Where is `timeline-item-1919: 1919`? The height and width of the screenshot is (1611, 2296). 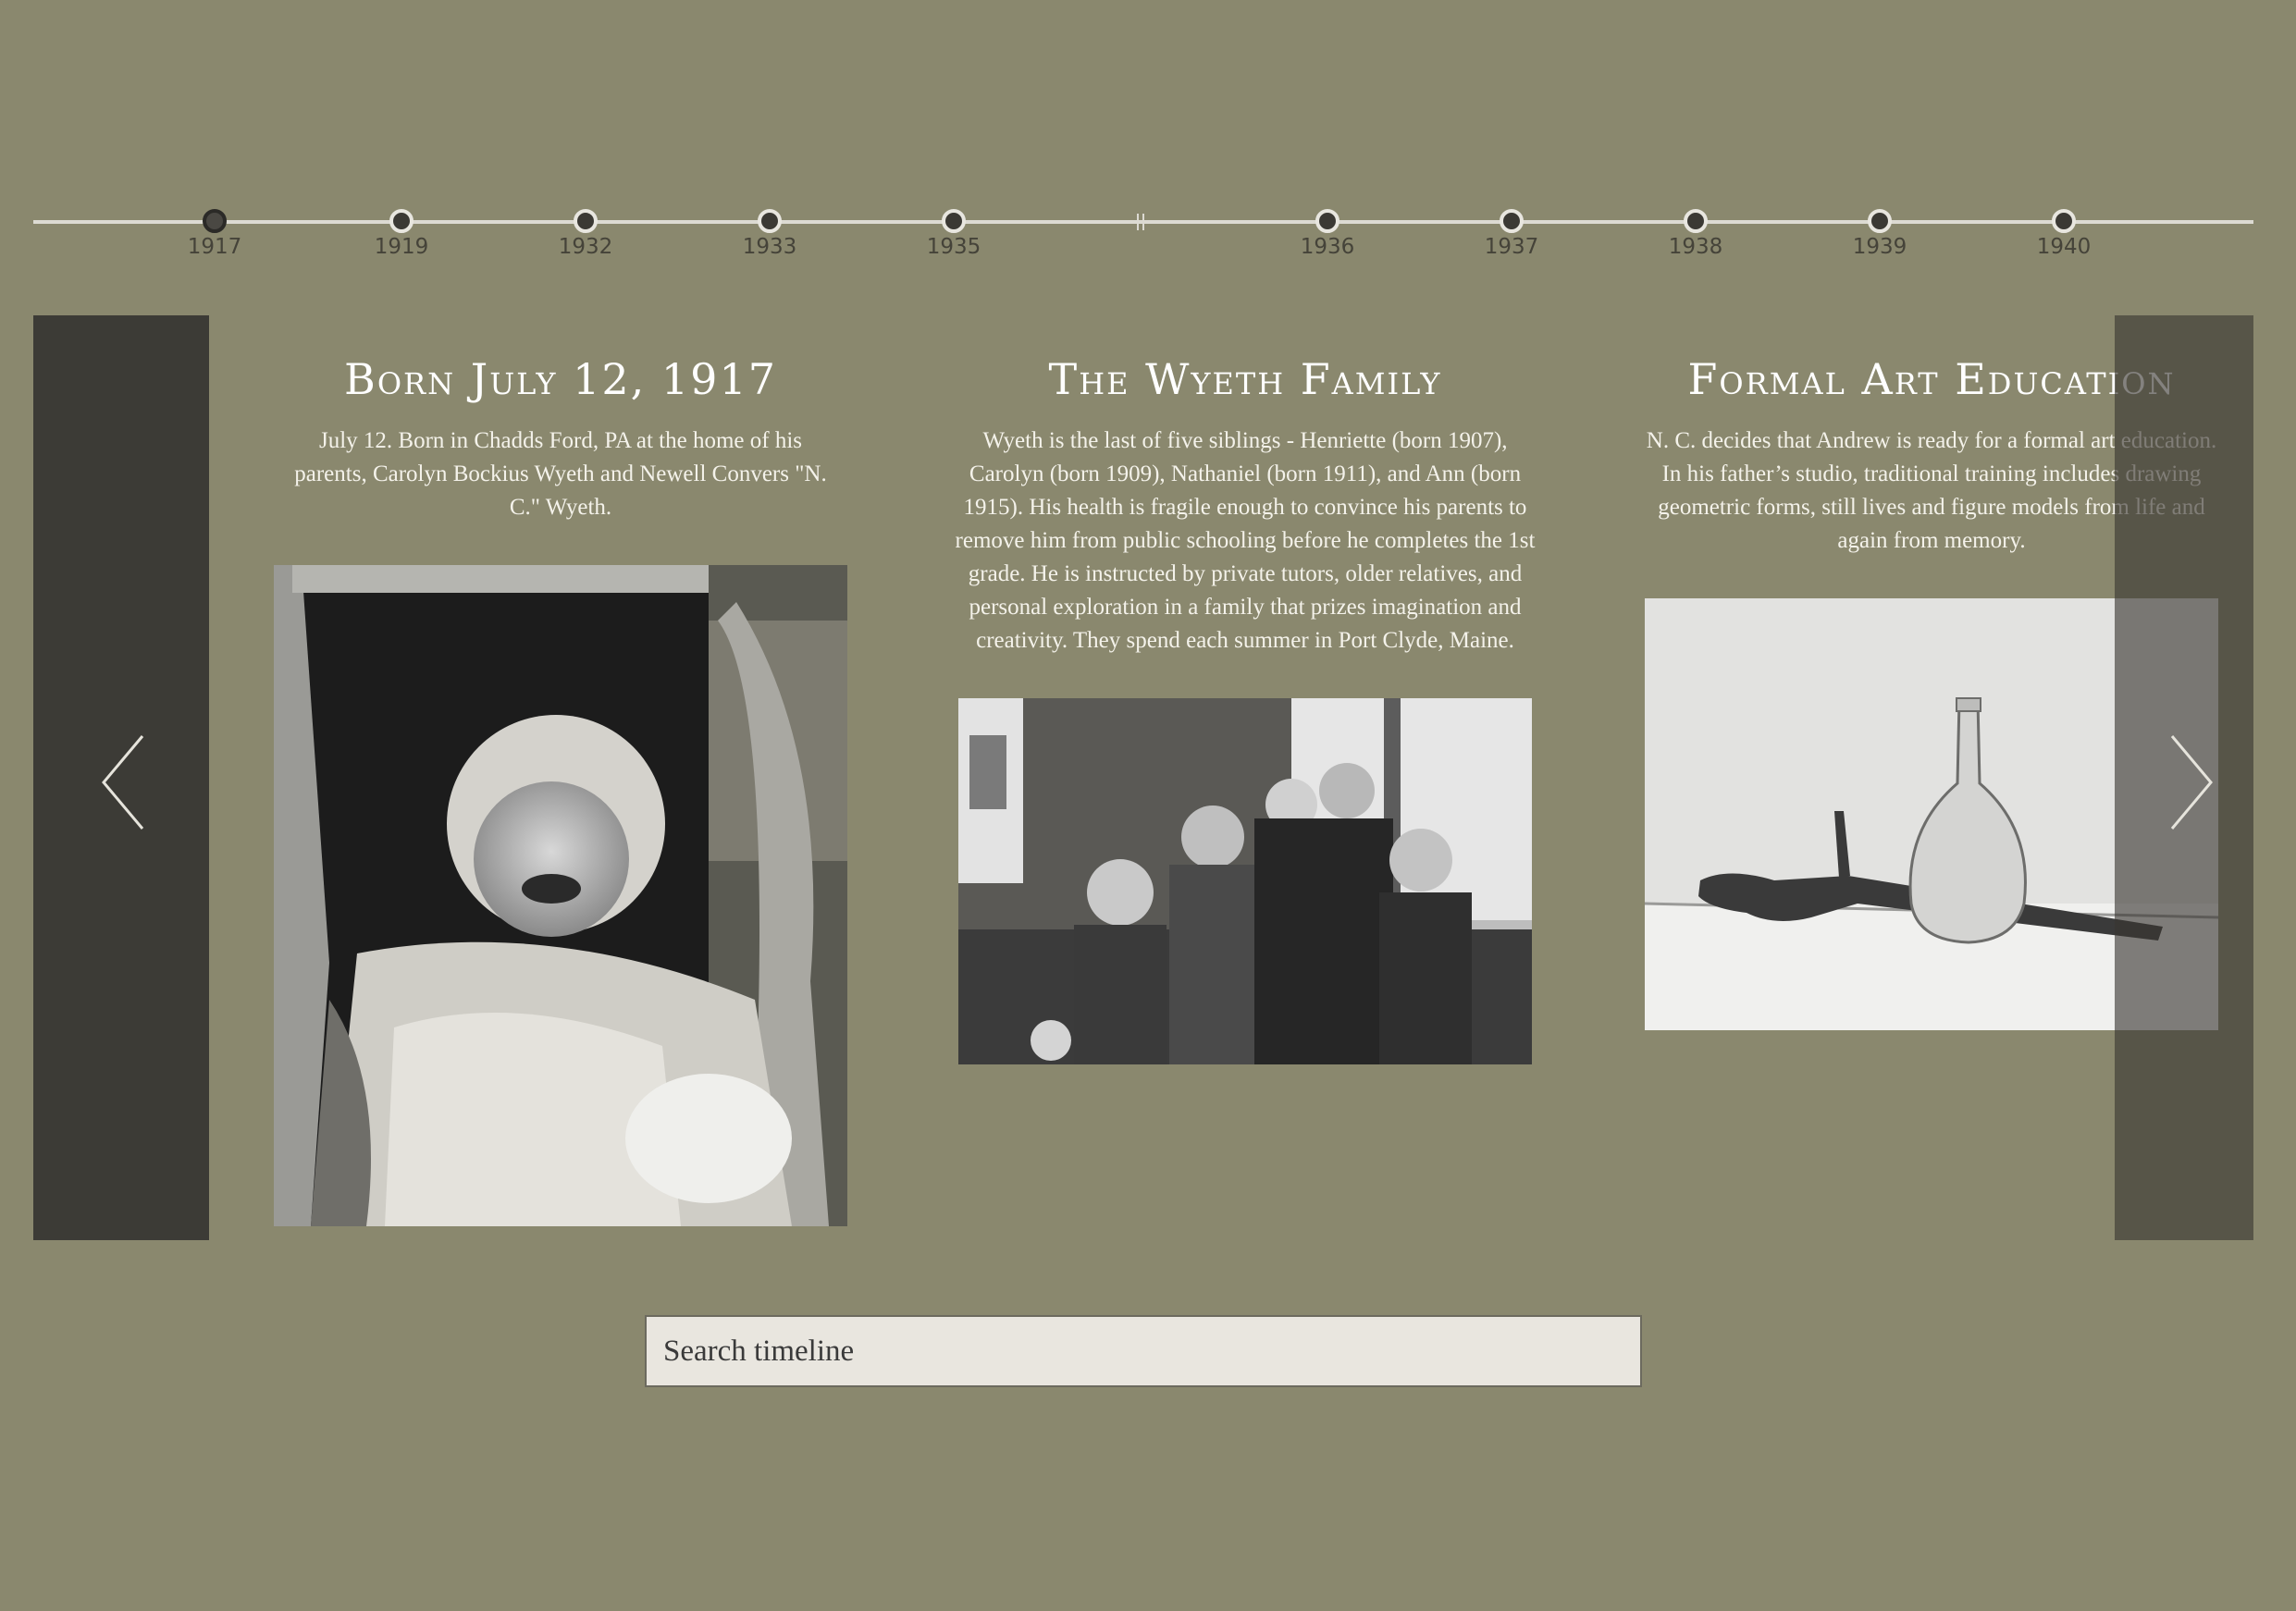
timeline-item-1919: 1919 is located at coordinates (401, 227).